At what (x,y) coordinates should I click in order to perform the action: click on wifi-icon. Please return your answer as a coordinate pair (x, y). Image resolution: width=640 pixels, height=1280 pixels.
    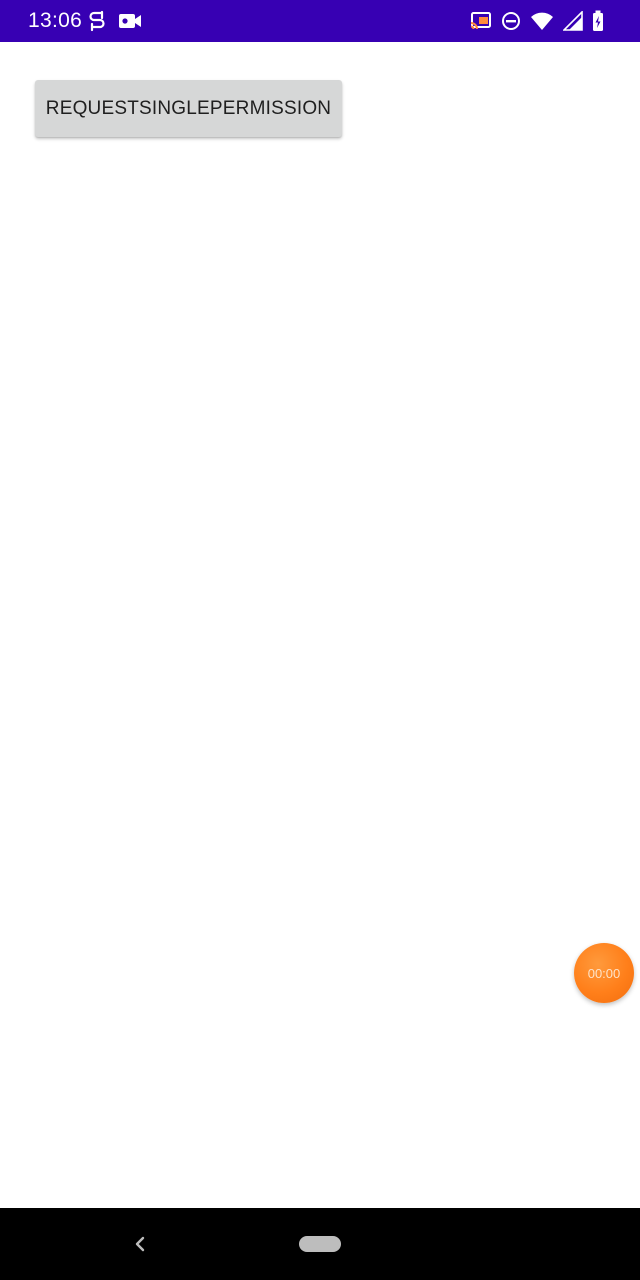
    Looking at the image, I should click on (542, 21).